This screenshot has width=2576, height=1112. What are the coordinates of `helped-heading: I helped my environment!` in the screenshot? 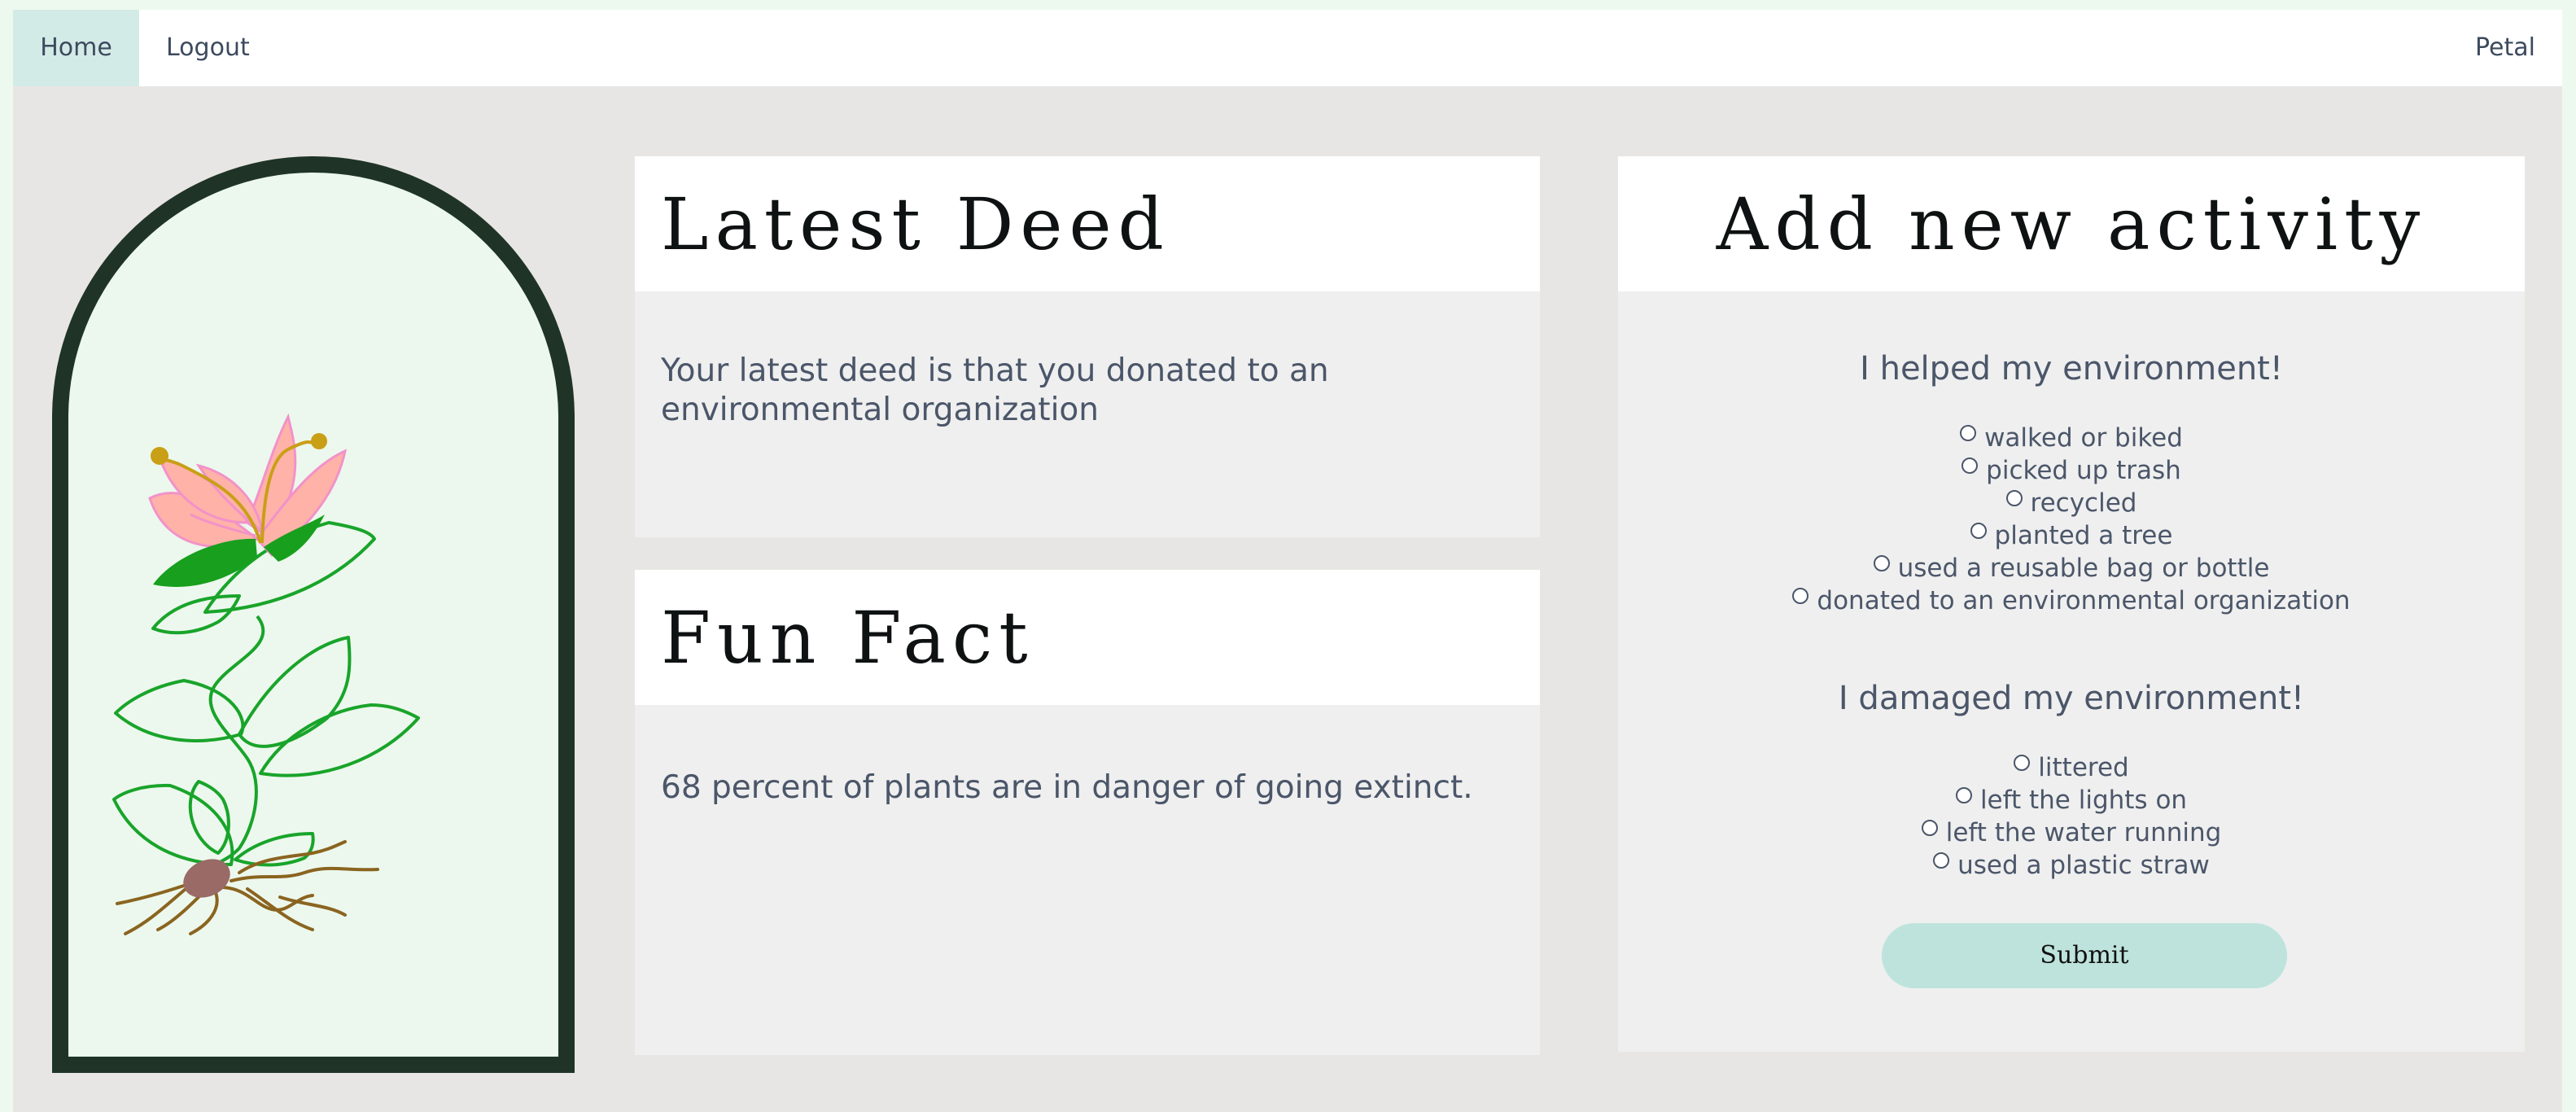 It's located at (2071, 368).